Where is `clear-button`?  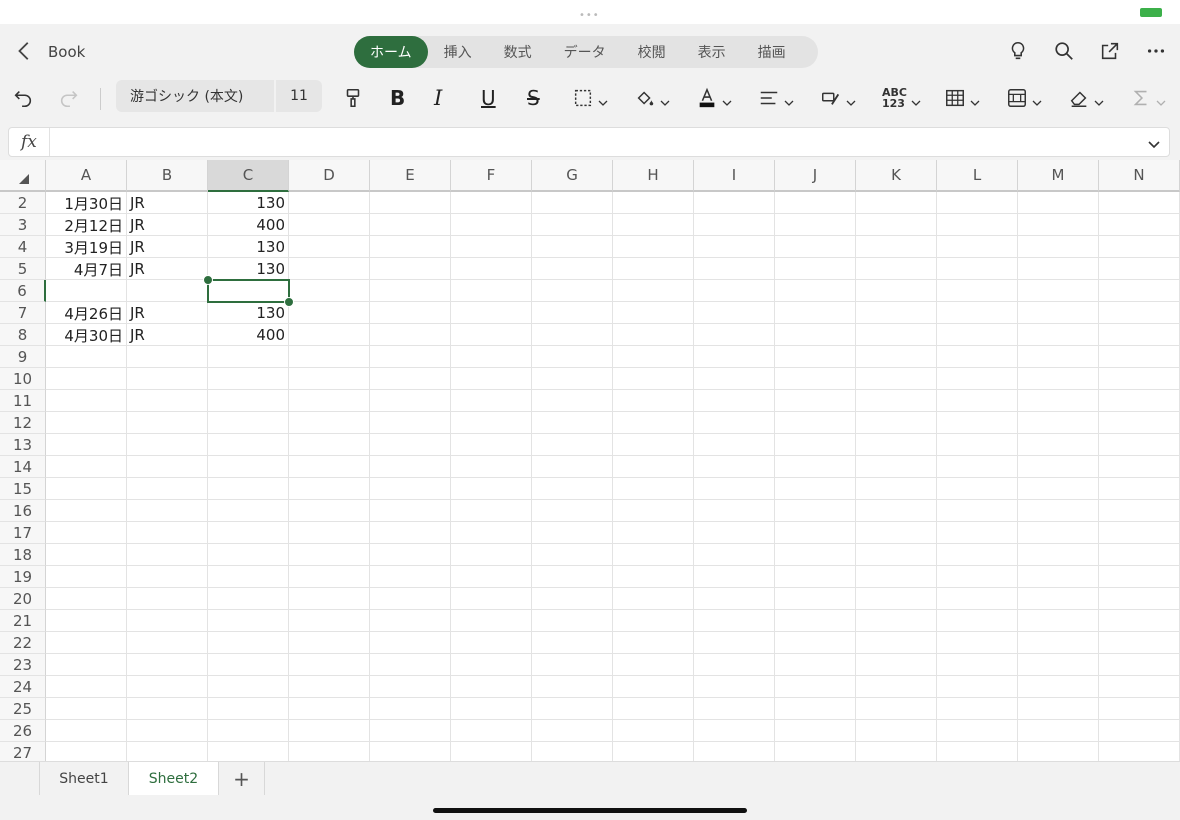
clear-button is located at coordinates (1086, 98).